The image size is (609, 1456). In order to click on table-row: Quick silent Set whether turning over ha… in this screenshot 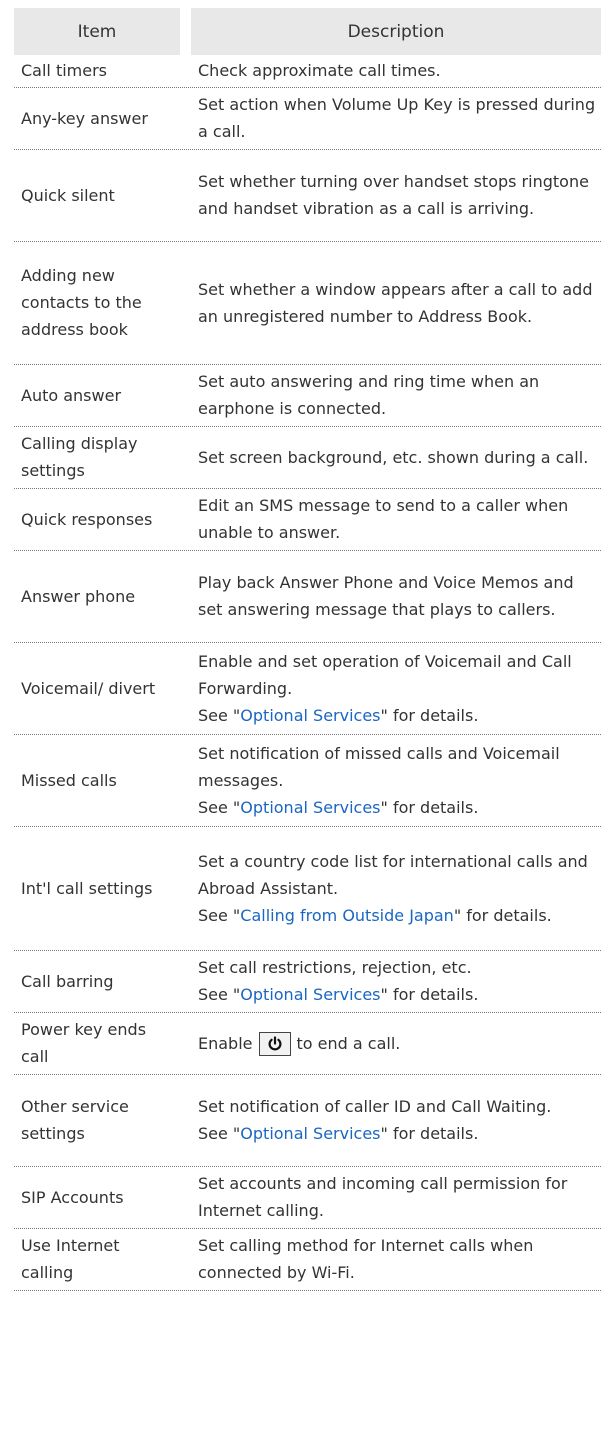, I will do `click(307, 196)`.